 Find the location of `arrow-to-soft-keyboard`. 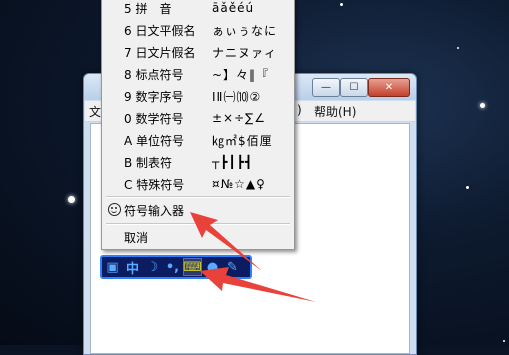

arrow-to-soft-keyboard is located at coordinates (258, 284).